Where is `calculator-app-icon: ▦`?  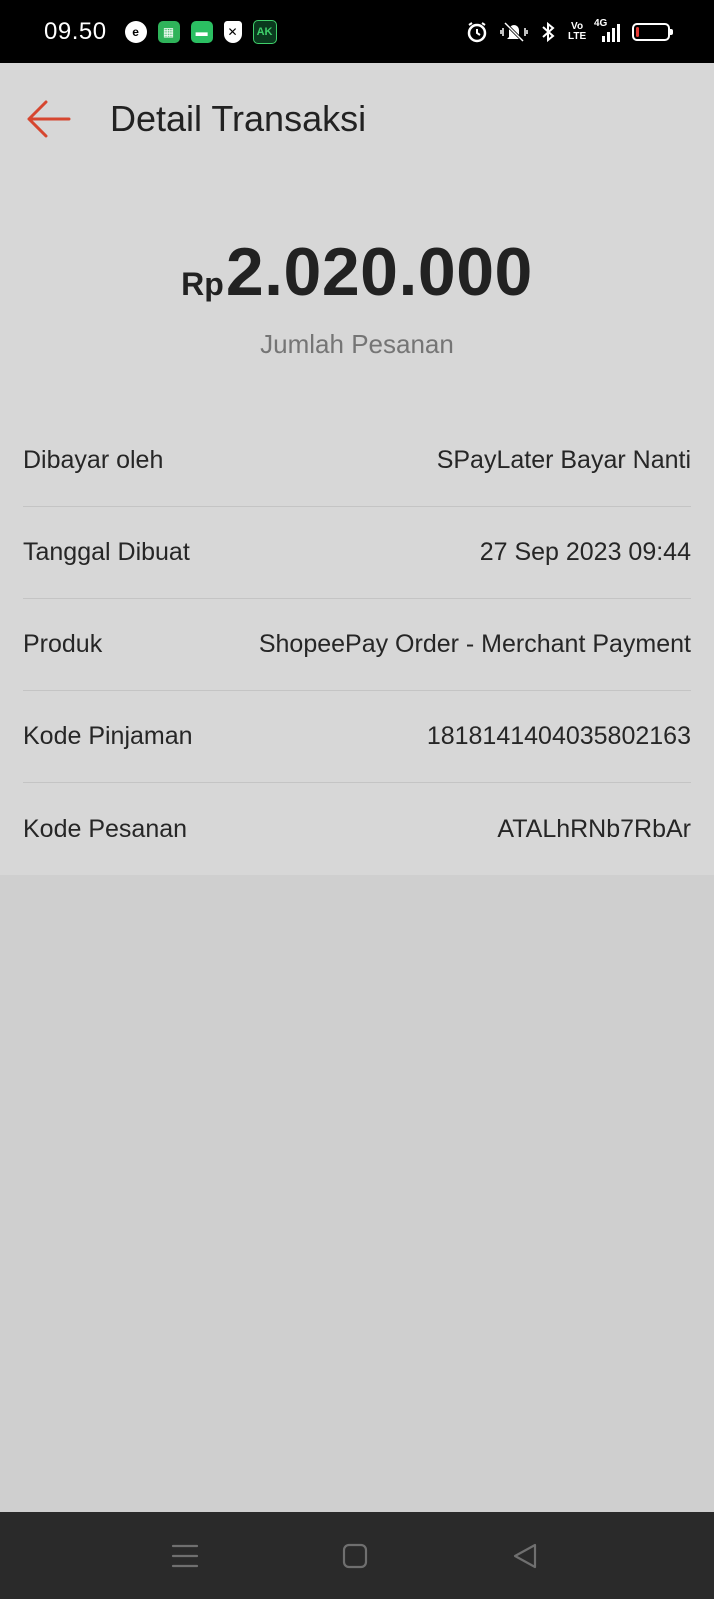 calculator-app-icon: ▦ is located at coordinates (168, 31).